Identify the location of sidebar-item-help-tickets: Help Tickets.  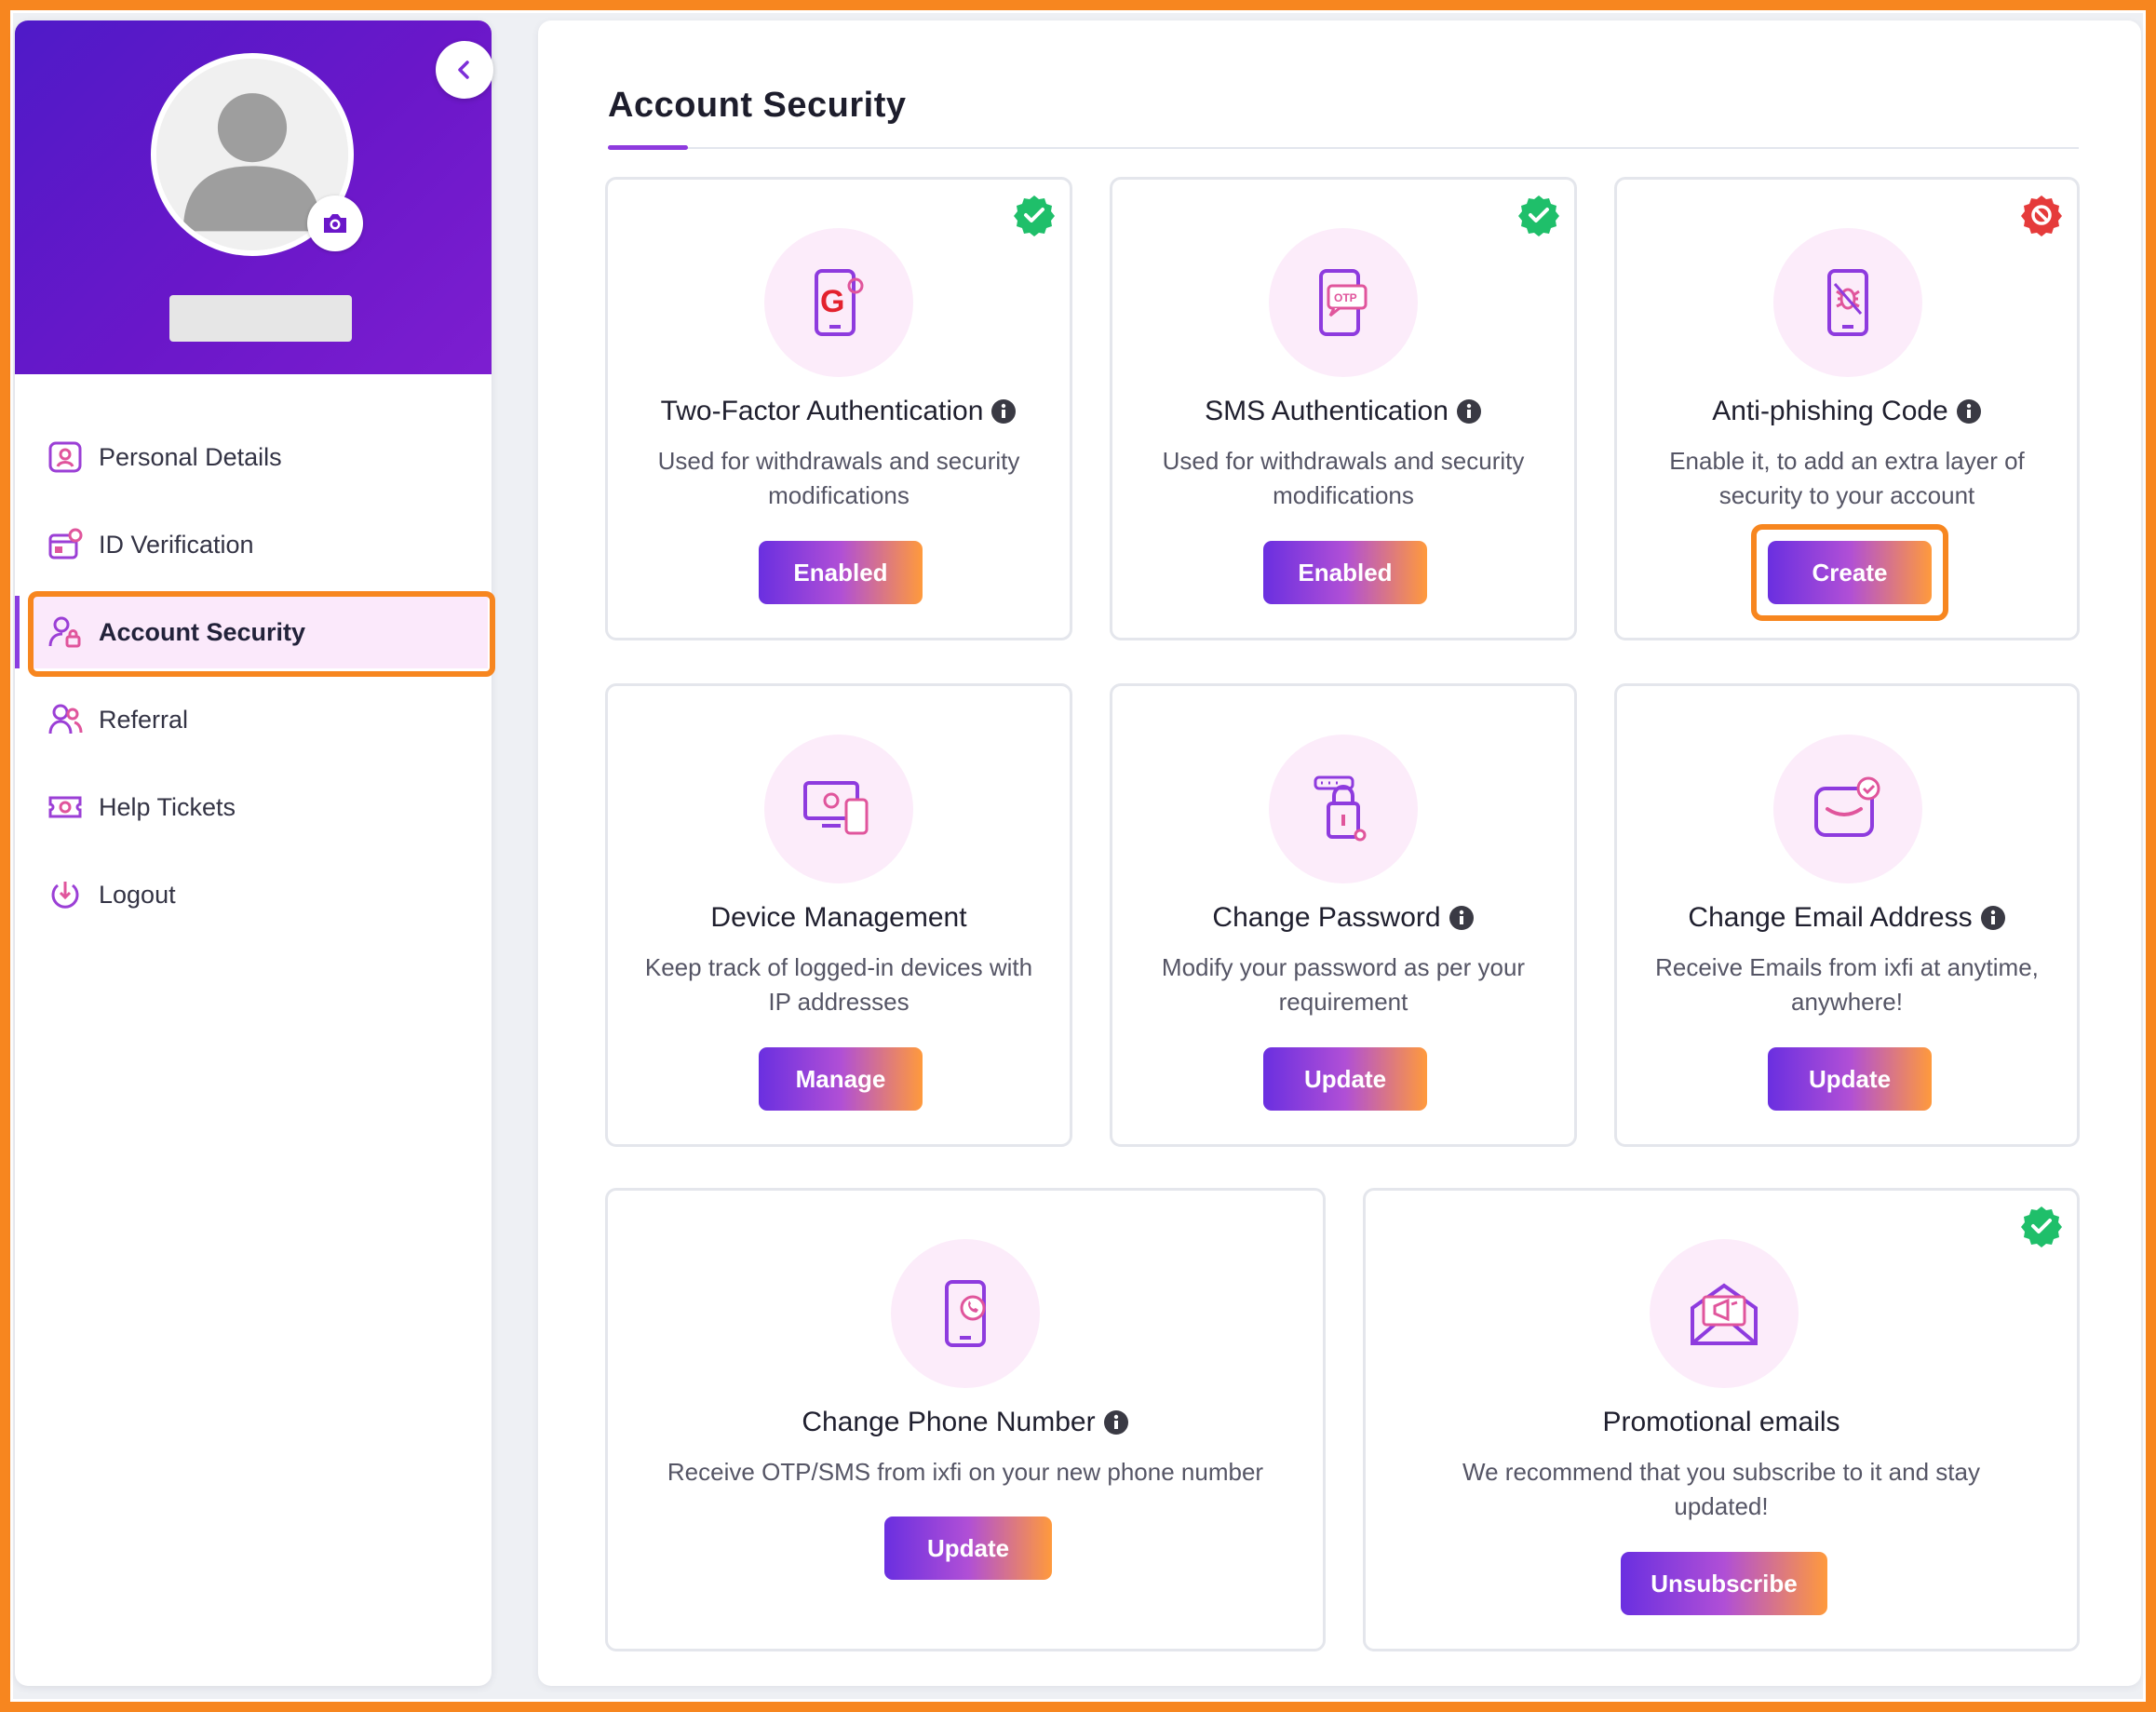
(253, 807).